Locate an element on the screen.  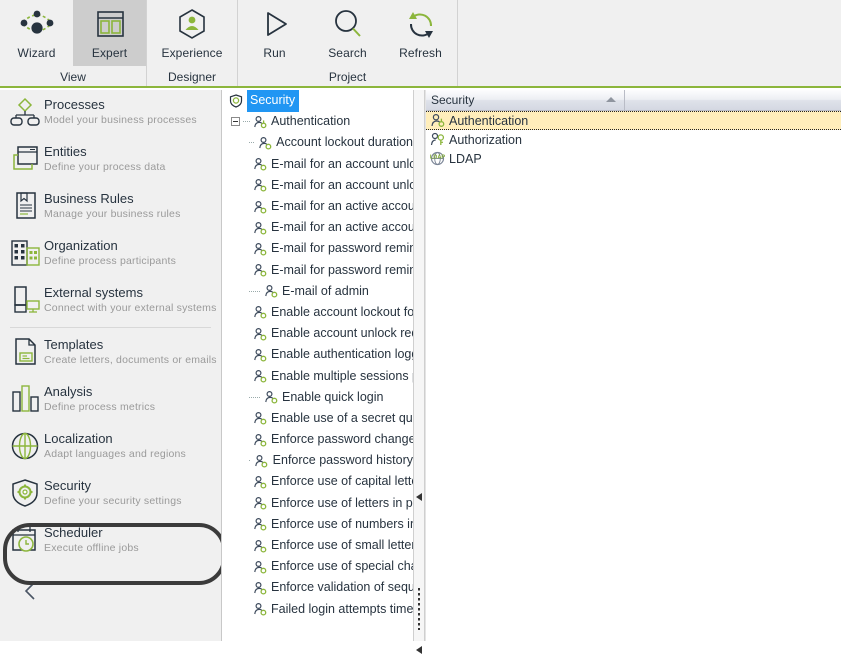
grid-column-empty is located at coordinates (733, 100).